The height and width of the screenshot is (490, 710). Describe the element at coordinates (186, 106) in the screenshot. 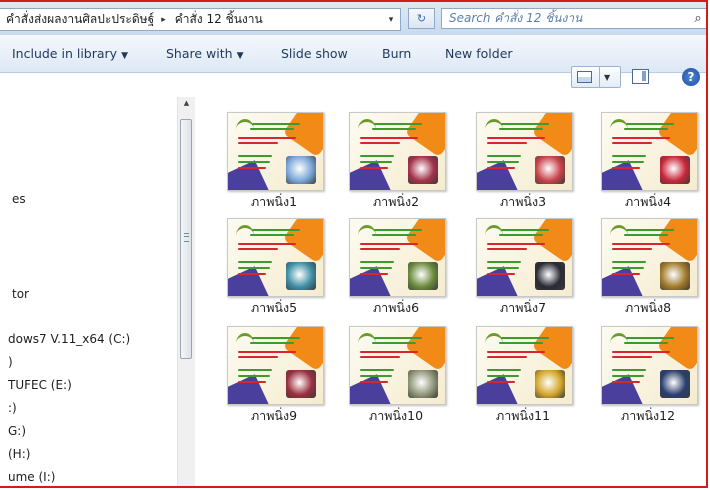

I see `scroll-up-arrow-icon: ▲` at that location.